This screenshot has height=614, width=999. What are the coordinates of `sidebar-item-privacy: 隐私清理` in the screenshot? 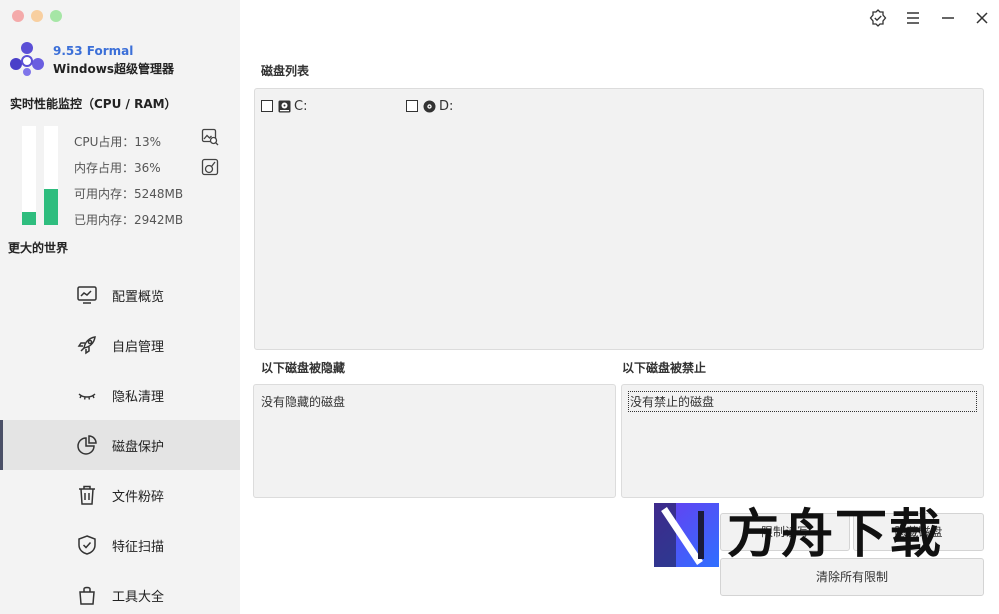 It's located at (120, 395).